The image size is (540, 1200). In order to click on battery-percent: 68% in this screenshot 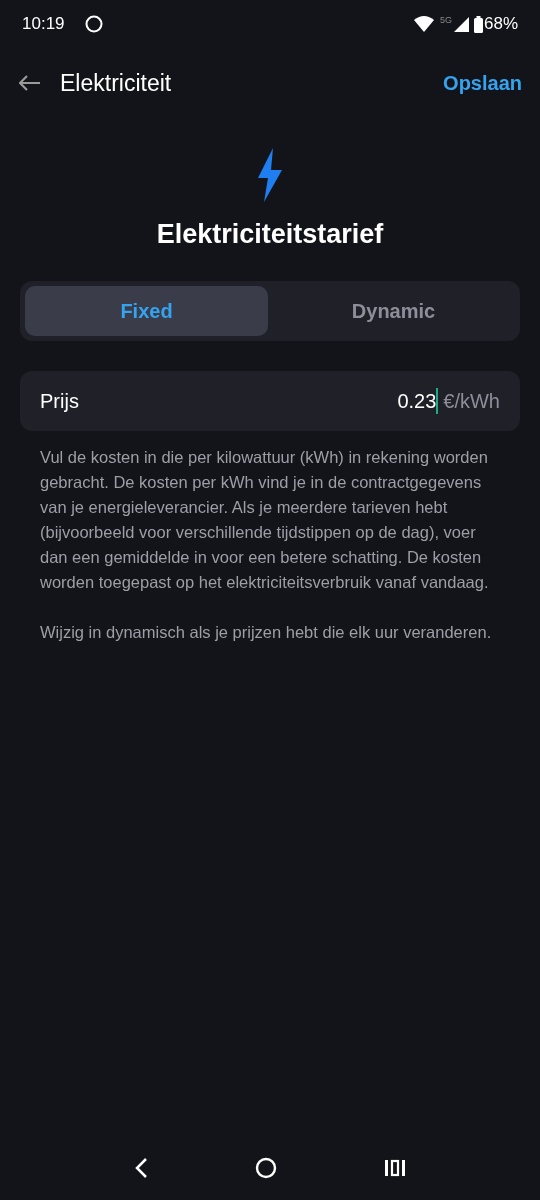, I will do `click(500, 24)`.